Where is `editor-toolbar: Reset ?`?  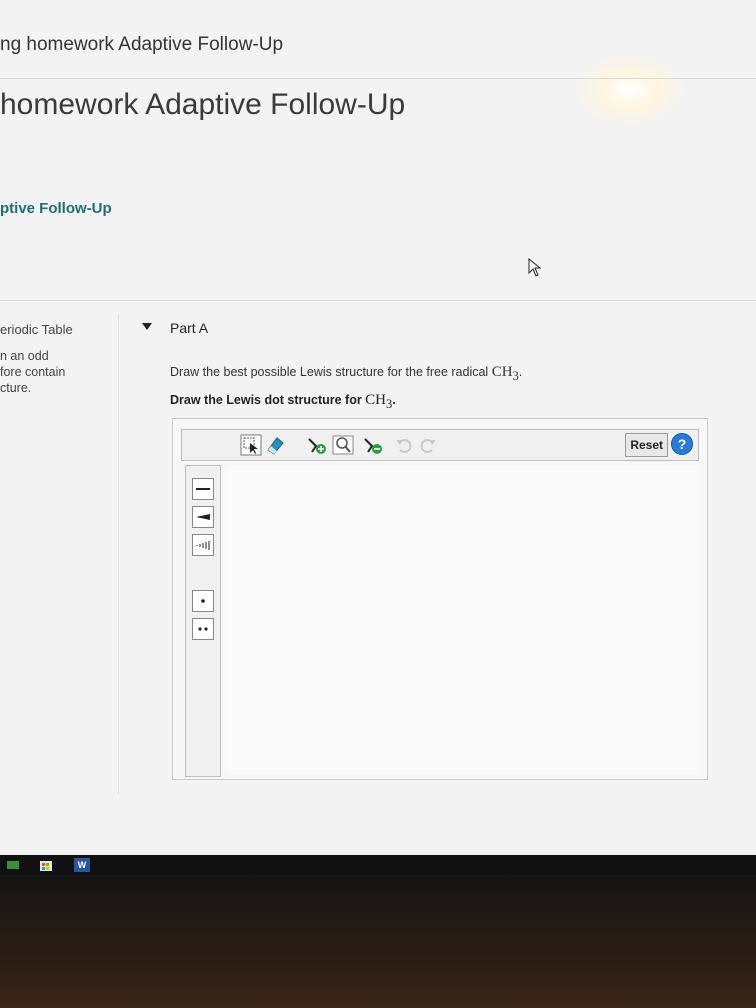
editor-toolbar: Reset ? is located at coordinates (440, 445).